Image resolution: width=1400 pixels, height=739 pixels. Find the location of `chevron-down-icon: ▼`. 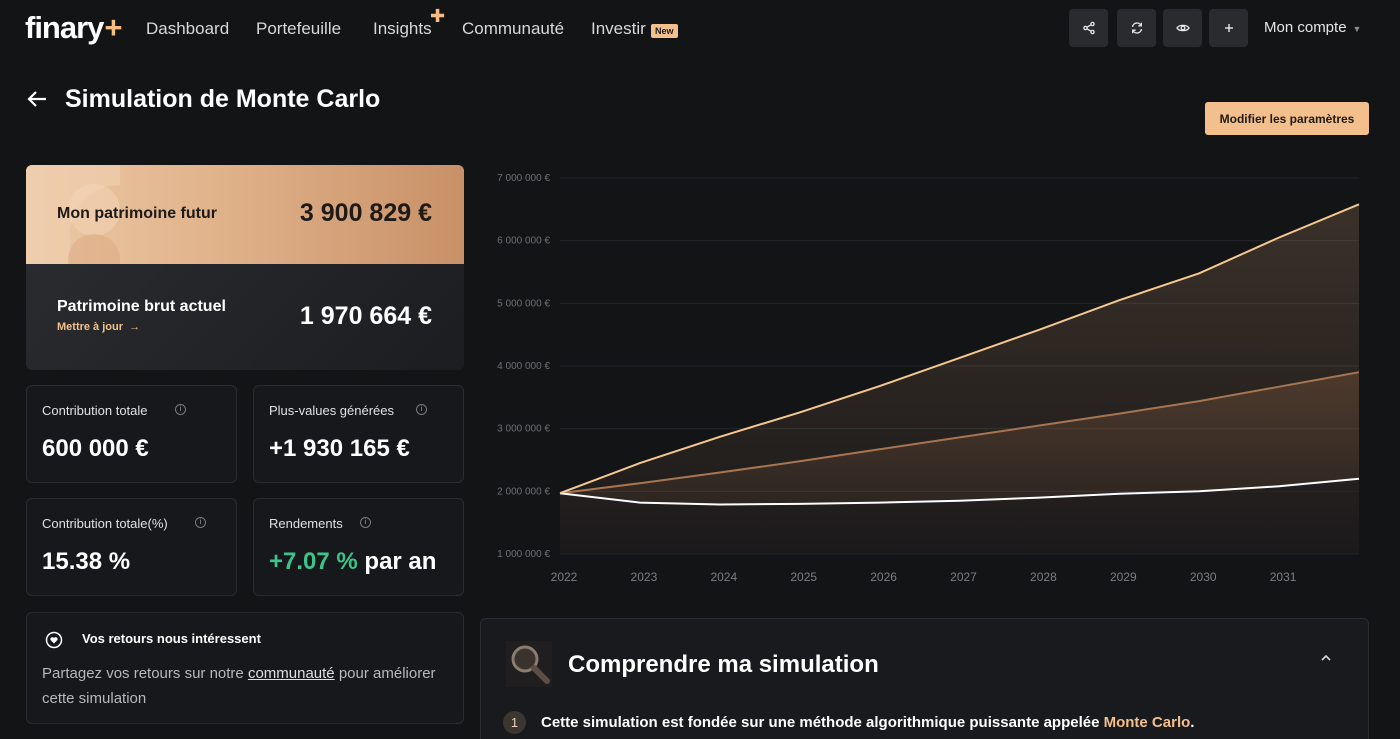

chevron-down-icon: ▼ is located at coordinates (1357, 29).